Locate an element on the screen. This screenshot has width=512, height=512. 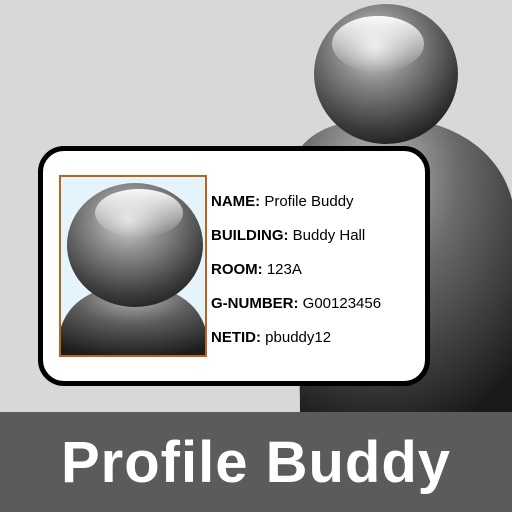
field-netid-label: NETID: is located at coordinates (236, 337).